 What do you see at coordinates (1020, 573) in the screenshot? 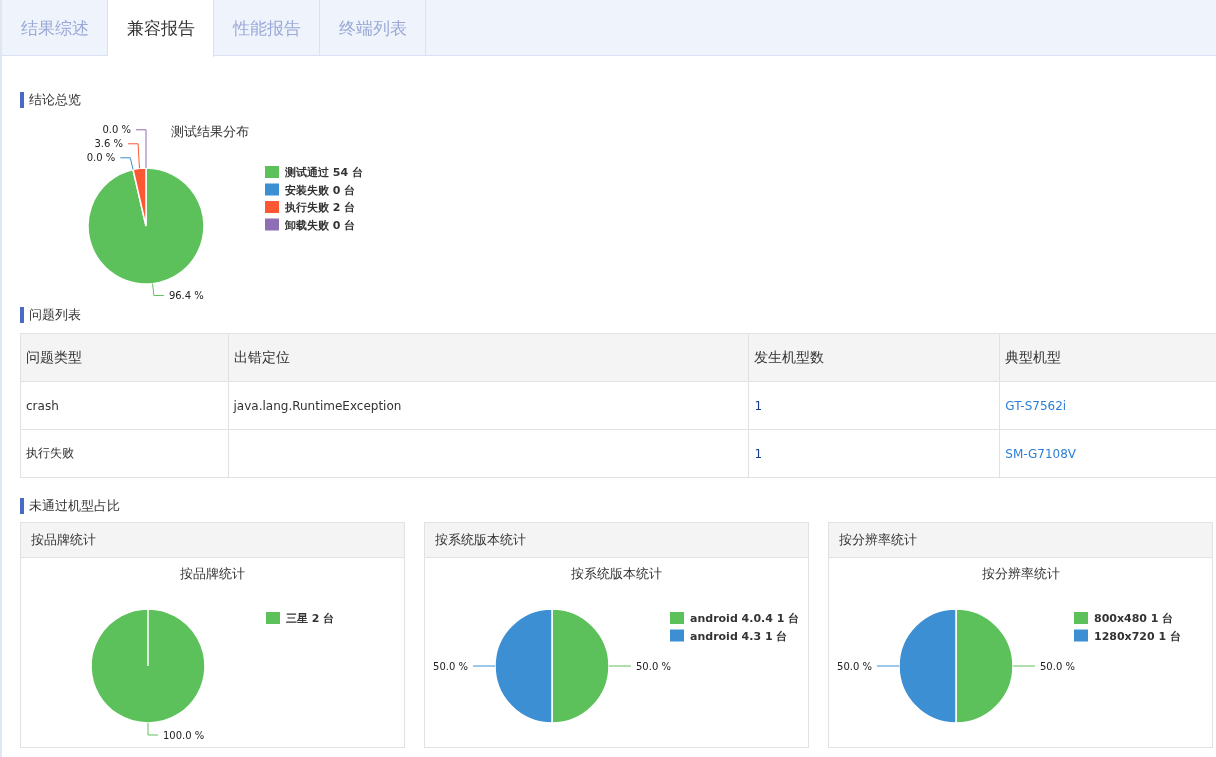
I see `chart-title: 按分辨率统计` at bounding box center [1020, 573].